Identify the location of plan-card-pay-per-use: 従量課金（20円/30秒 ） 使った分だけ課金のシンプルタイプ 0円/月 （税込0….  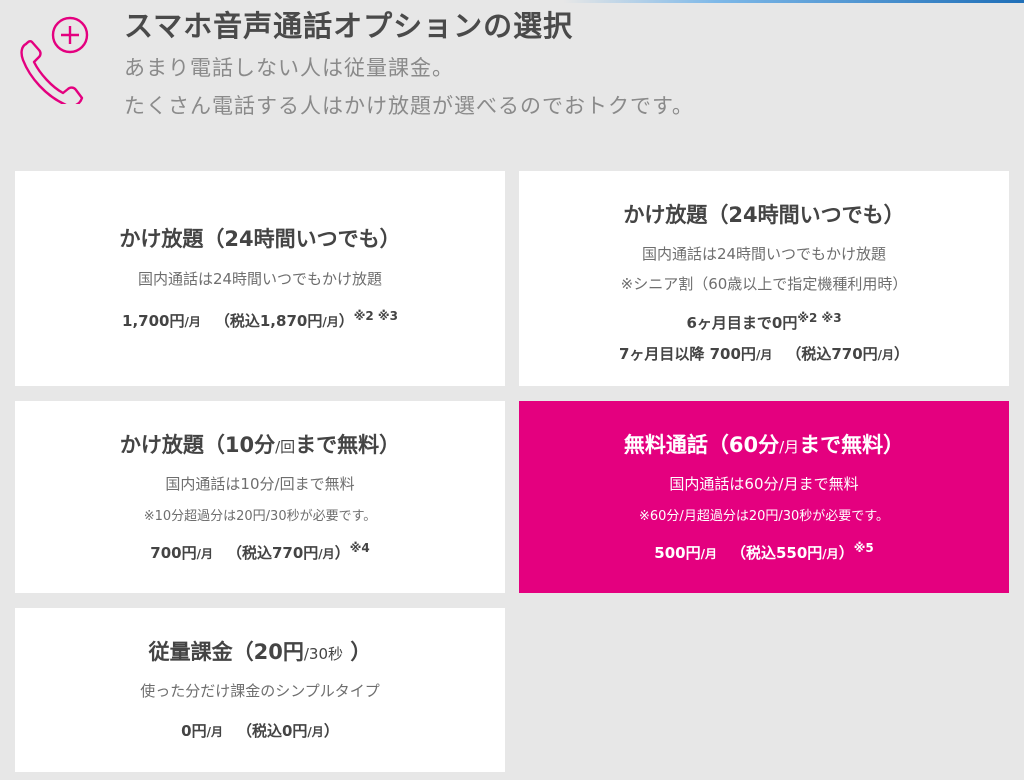
(260, 690).